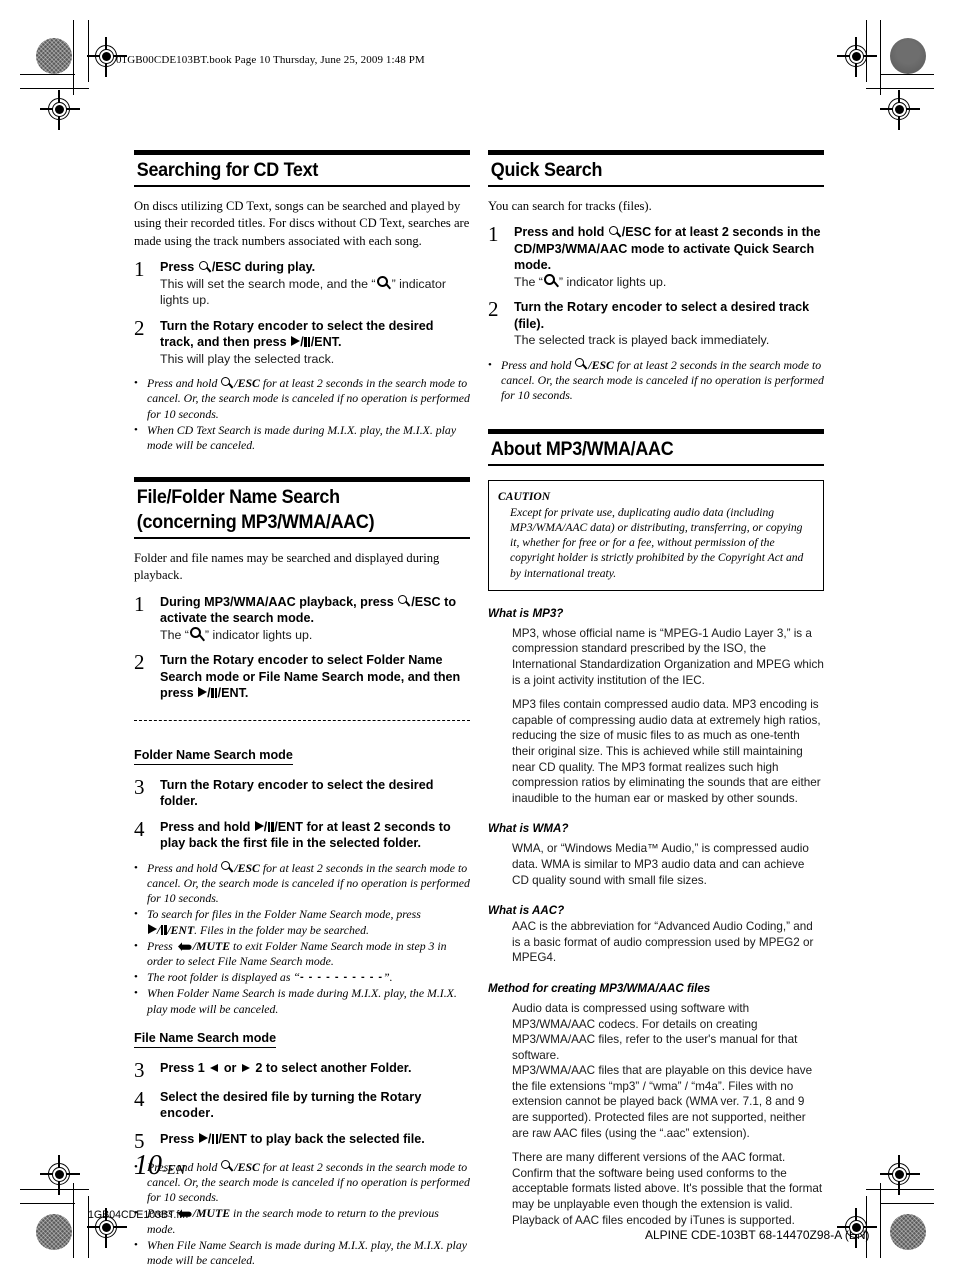  What do you see at coordinates (161, 945) in the screenshot?
I see `note-fragment: Press` at bounding box center [161, 945].